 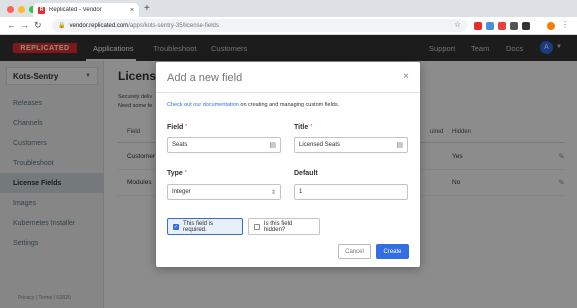 I want to click on close-icon: ×, so click(x=406, y=76).